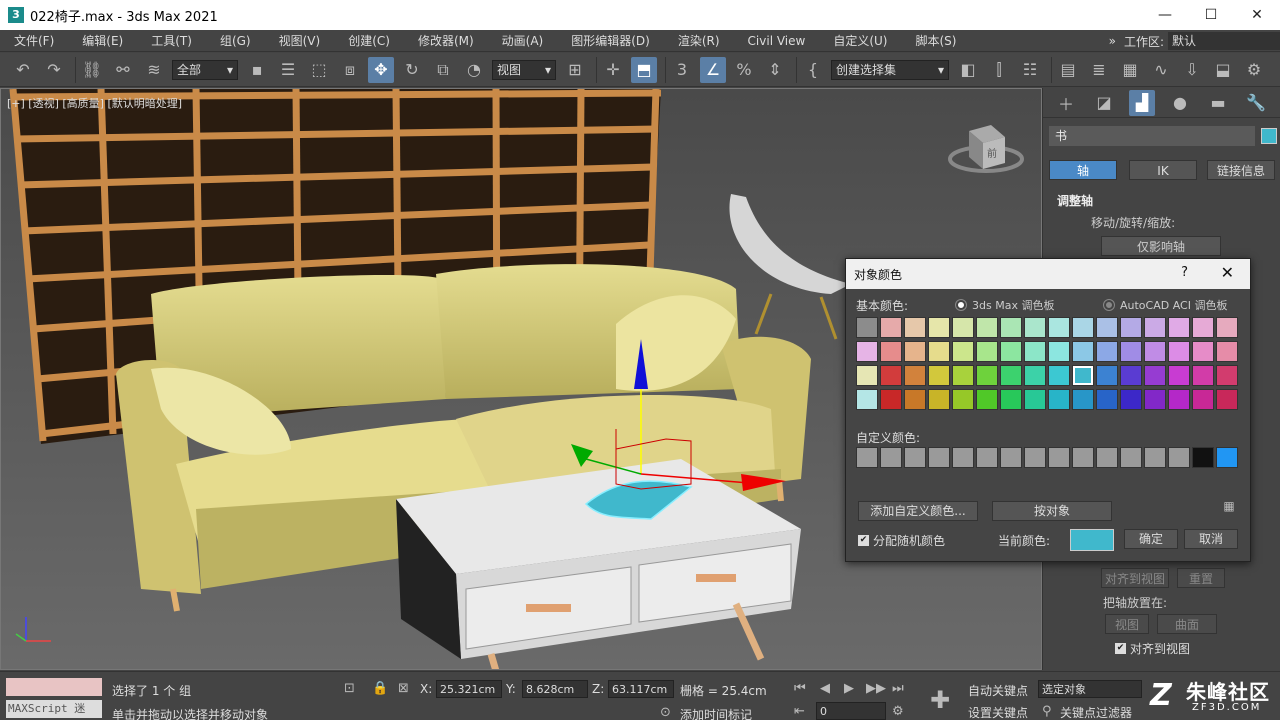 This screenshot has width=1280, height=720. What do you see at coordinates (716, 713) in the screenshot?
I see `add-time-tag: 添加时间标记` at bounding box center [716, 713].